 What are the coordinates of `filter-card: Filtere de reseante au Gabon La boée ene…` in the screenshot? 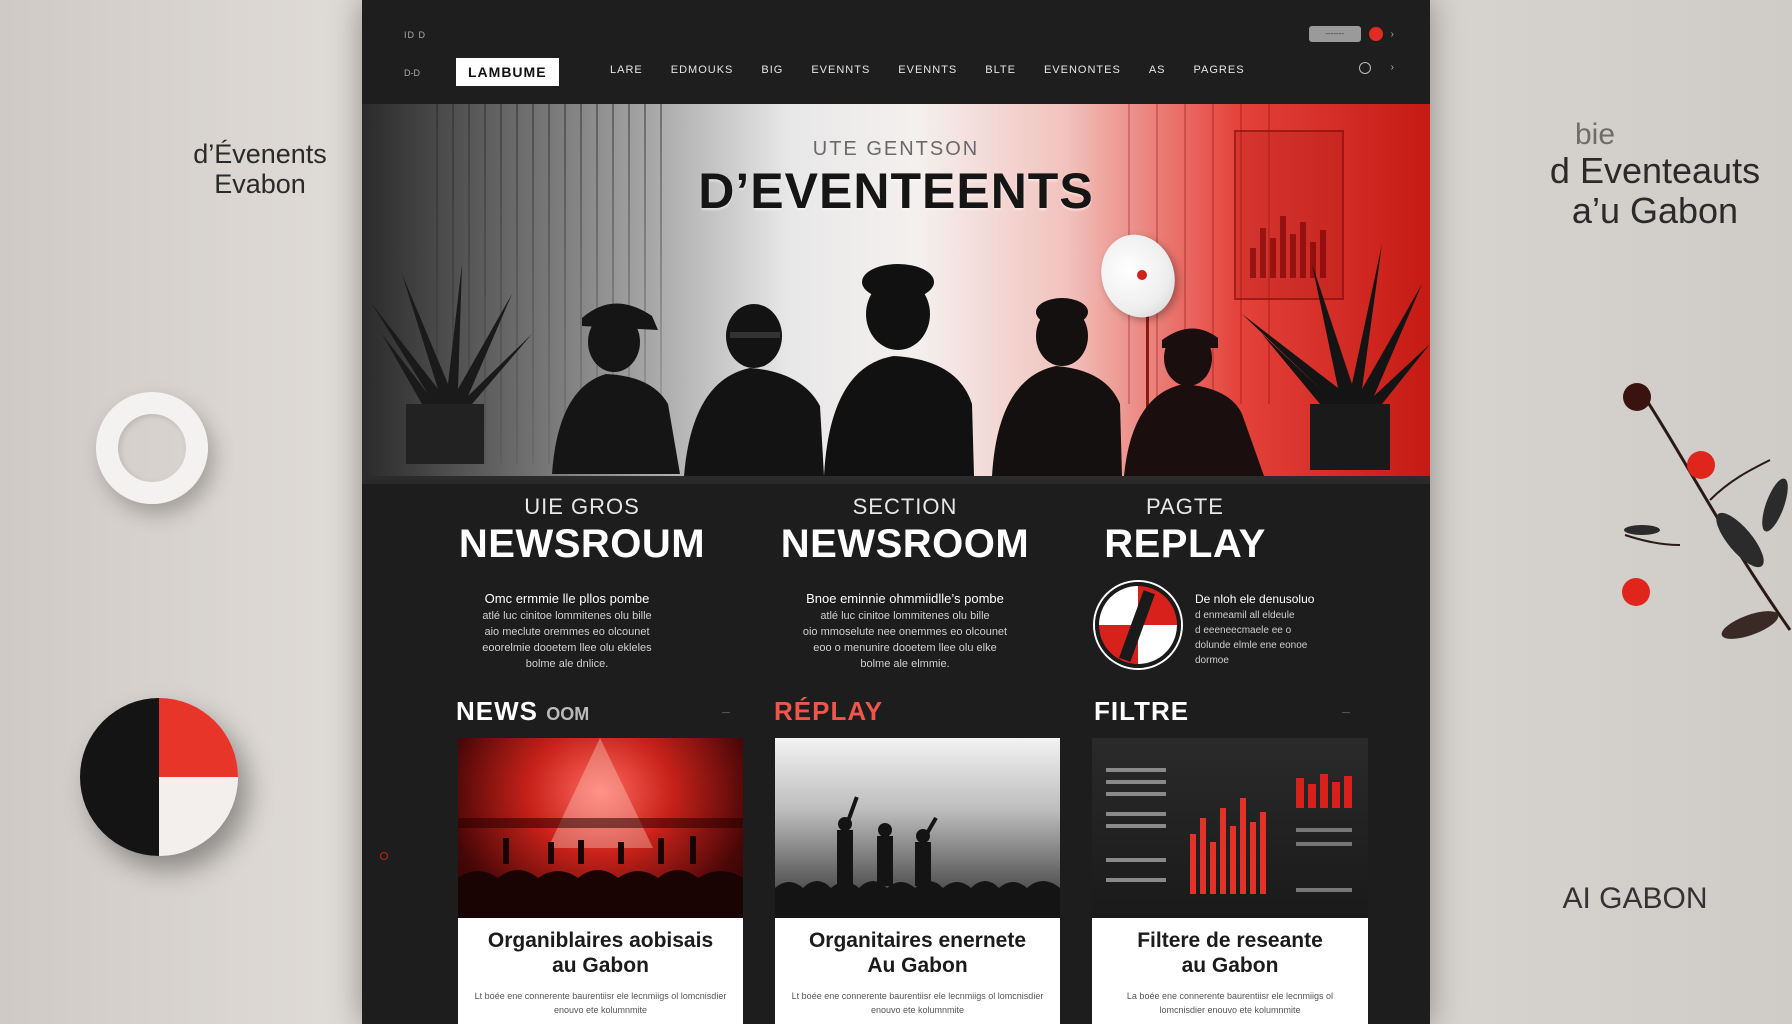 It's located at (1230, 881).